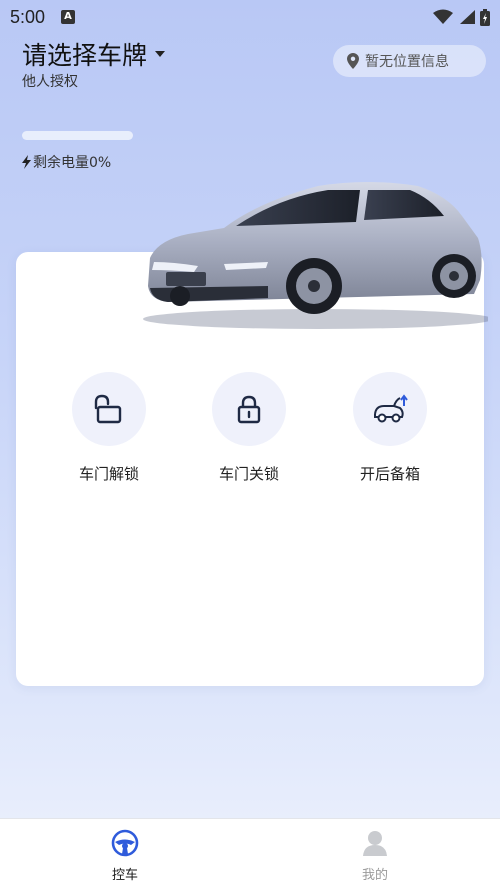 This screenshot has height=888, width=500. Describe the element at coordinates (160, 54) in the screenshot. I see `caret-down-icon` at that location.